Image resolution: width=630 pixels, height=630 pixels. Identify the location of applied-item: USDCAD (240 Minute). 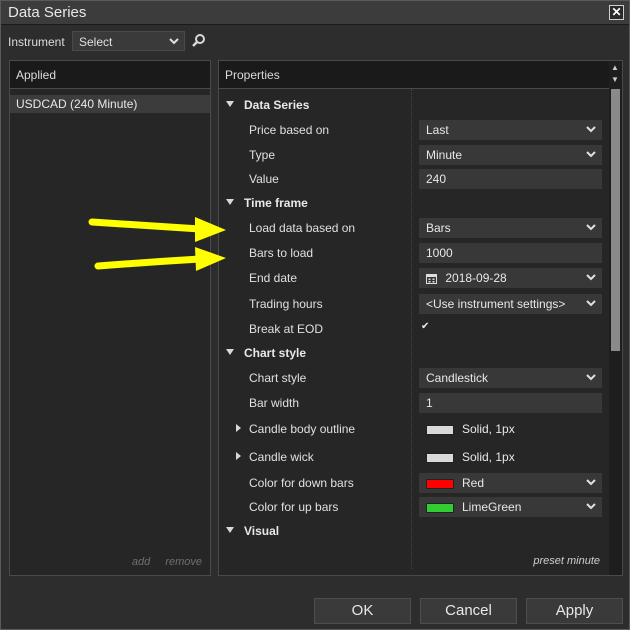
(110, 104).